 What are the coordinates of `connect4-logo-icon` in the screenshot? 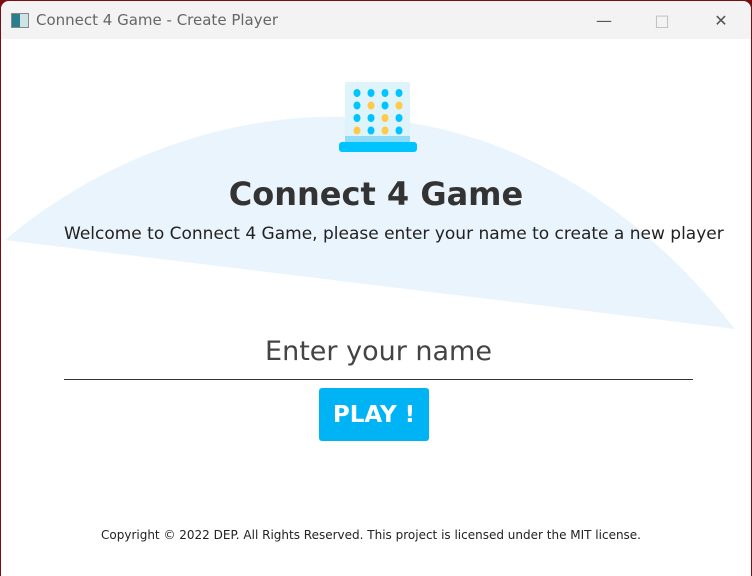 It's located at (378, 117).